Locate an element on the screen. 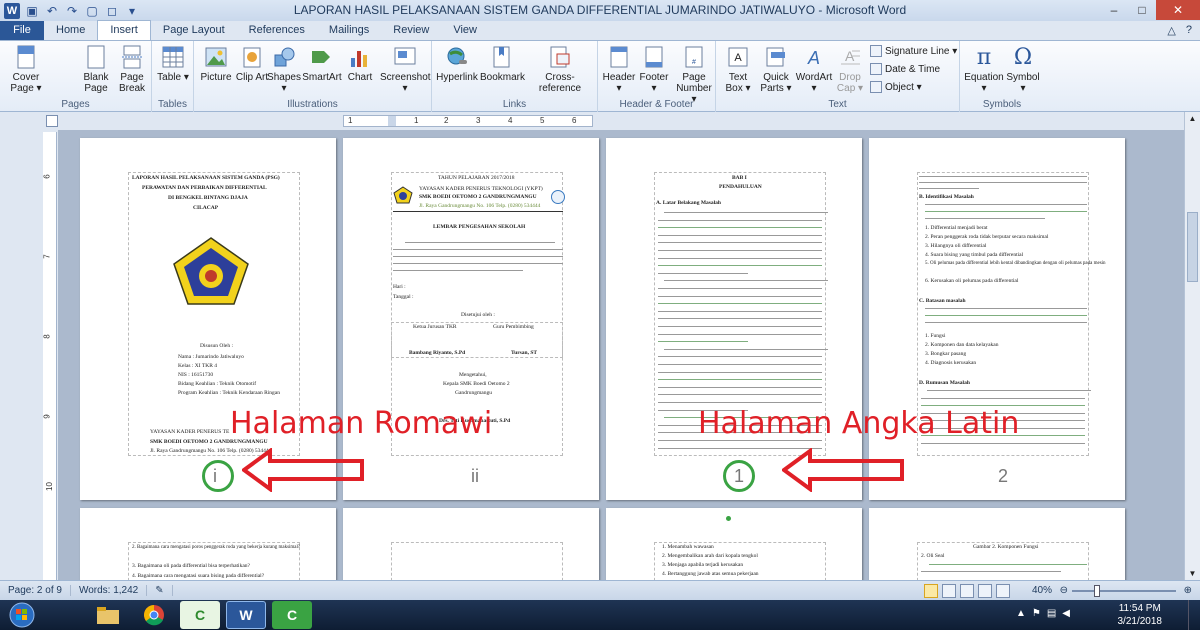 This screenshot has height=630, width=1200. table-icon is located at coordinates (173, 57).